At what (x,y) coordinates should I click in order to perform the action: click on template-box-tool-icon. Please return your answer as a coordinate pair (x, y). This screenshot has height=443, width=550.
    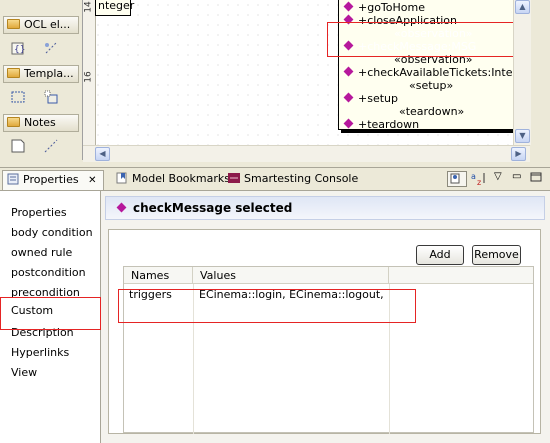
    Looking at the image, I should click on (19, 98).